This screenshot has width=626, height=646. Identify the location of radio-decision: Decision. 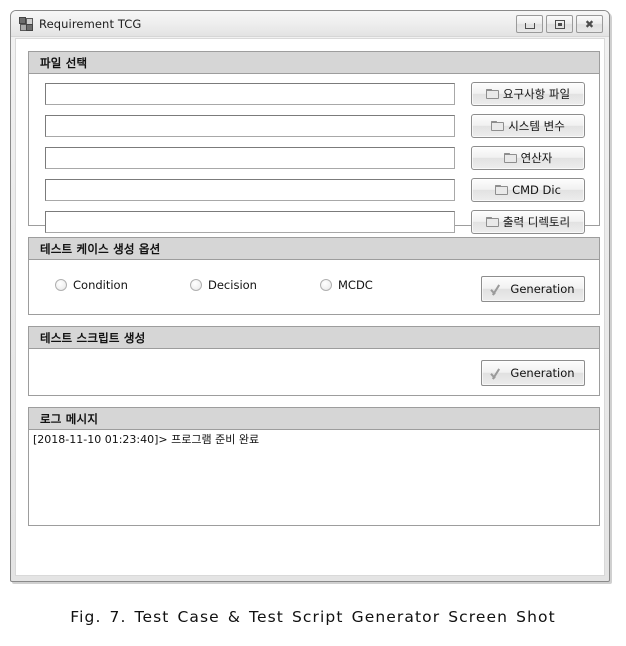
(223, 285).